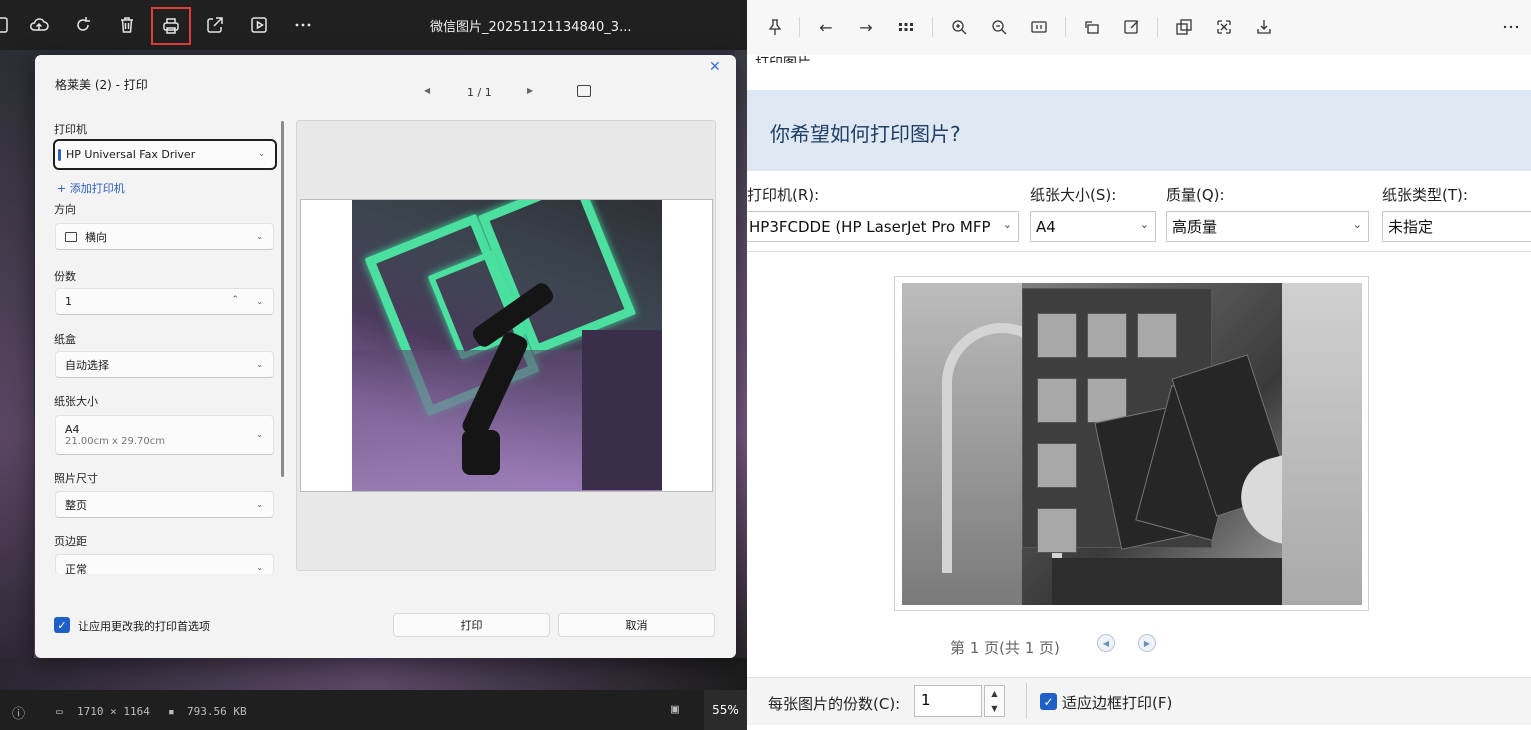 The height and width of the screenshot is (730, 1531). I want to click on printer-select-value: HP3FCDDE (HP LaserJet Pro MFP, so click(870, 226).